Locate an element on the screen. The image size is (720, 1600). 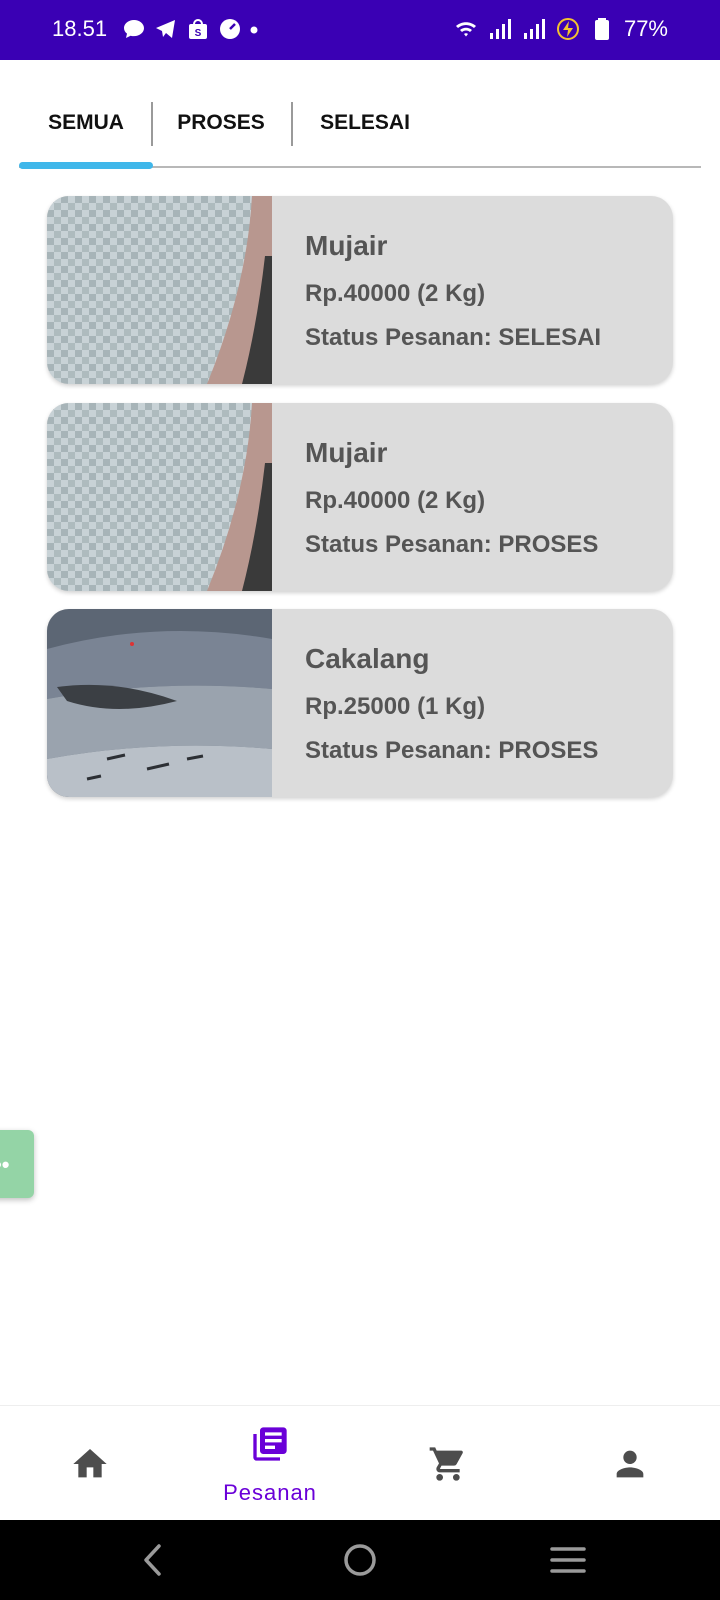
nav-cart is located at coordinates (450, 1463).